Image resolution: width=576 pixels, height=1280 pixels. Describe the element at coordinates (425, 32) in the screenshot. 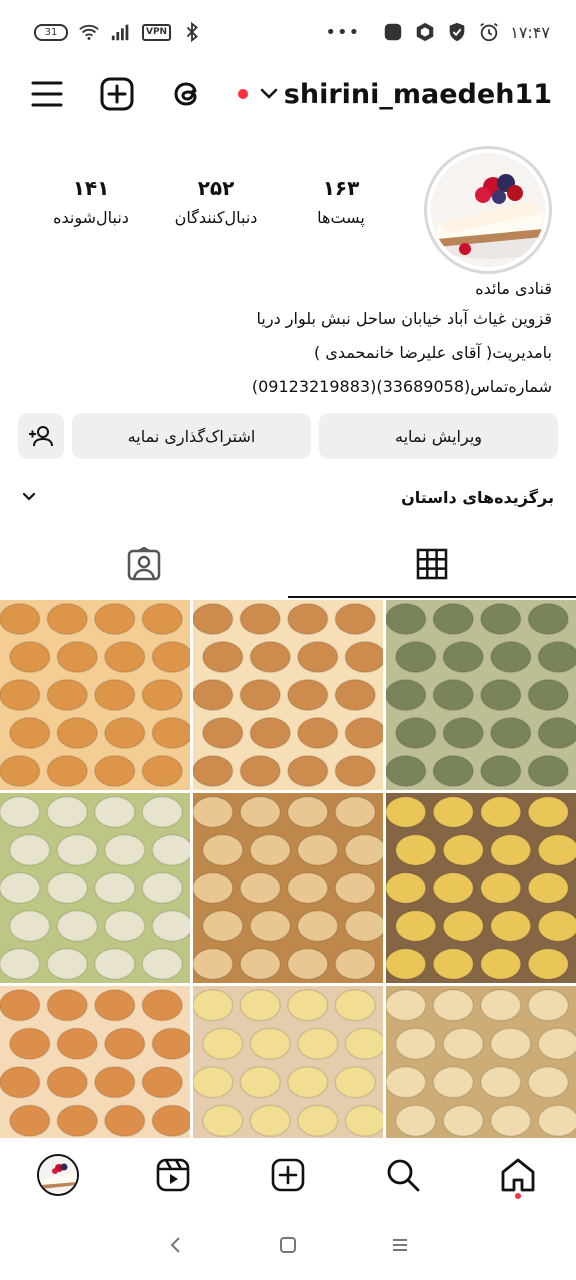

I see `hexagon-app-icon` at that location.